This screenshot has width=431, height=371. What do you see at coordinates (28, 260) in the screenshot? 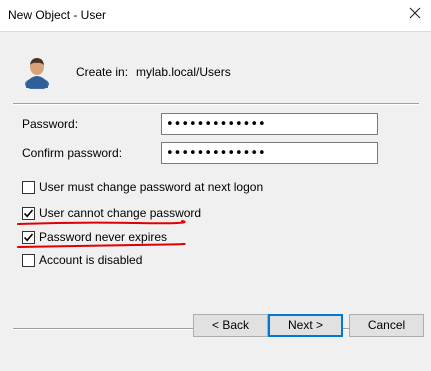
I see `checkbox-account-disabled` at bounding box center [28, 260].